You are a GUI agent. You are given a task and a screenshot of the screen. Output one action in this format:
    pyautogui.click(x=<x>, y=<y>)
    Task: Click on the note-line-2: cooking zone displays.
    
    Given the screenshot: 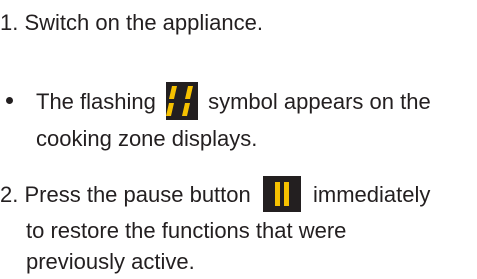 What is the action you would take?
    pyautogui.click(x=146, y=139)
    